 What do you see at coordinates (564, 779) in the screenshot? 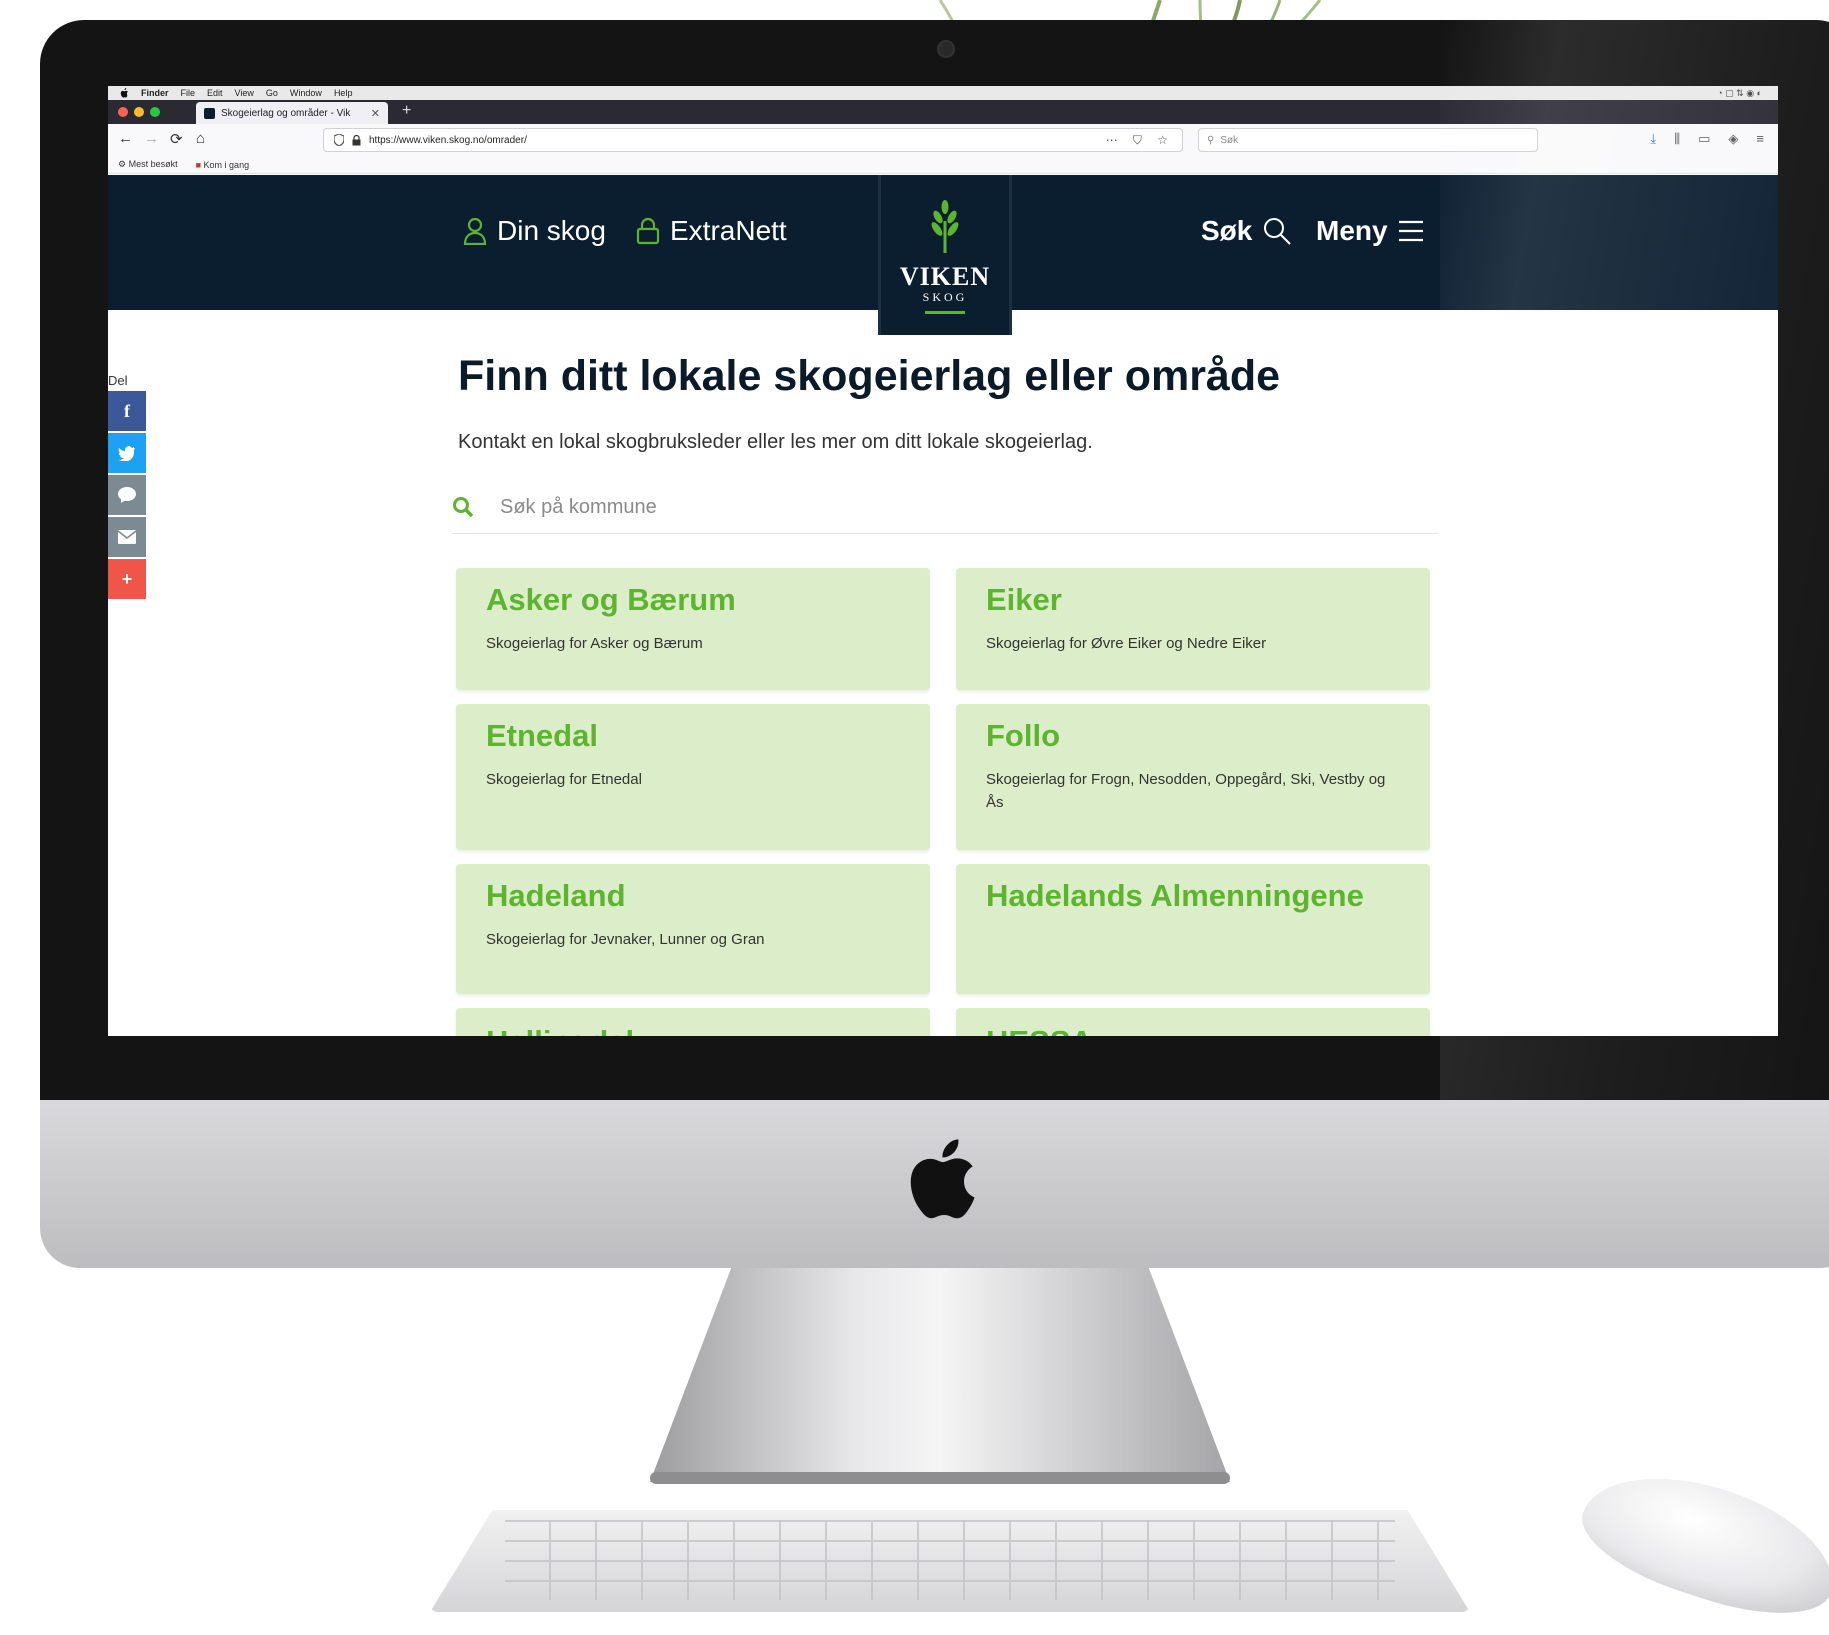
I see `area-card-description: Skogeierlag for Etnedal` at bounding box center [564, 779].